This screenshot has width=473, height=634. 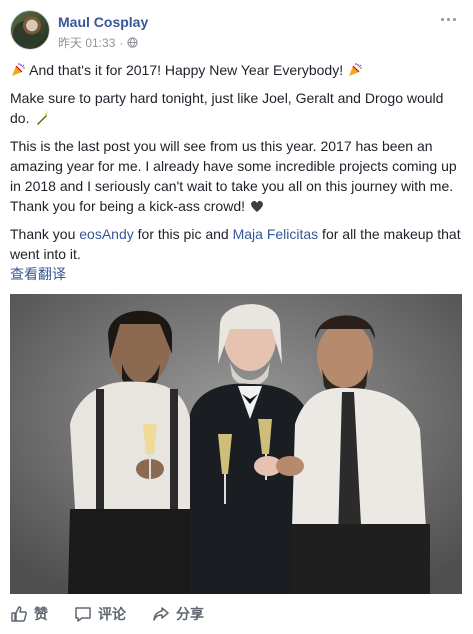 What do you see at coordinates (83, 614) in the screenshot?
I see `comment-icon` at bounding box center [83, 614].